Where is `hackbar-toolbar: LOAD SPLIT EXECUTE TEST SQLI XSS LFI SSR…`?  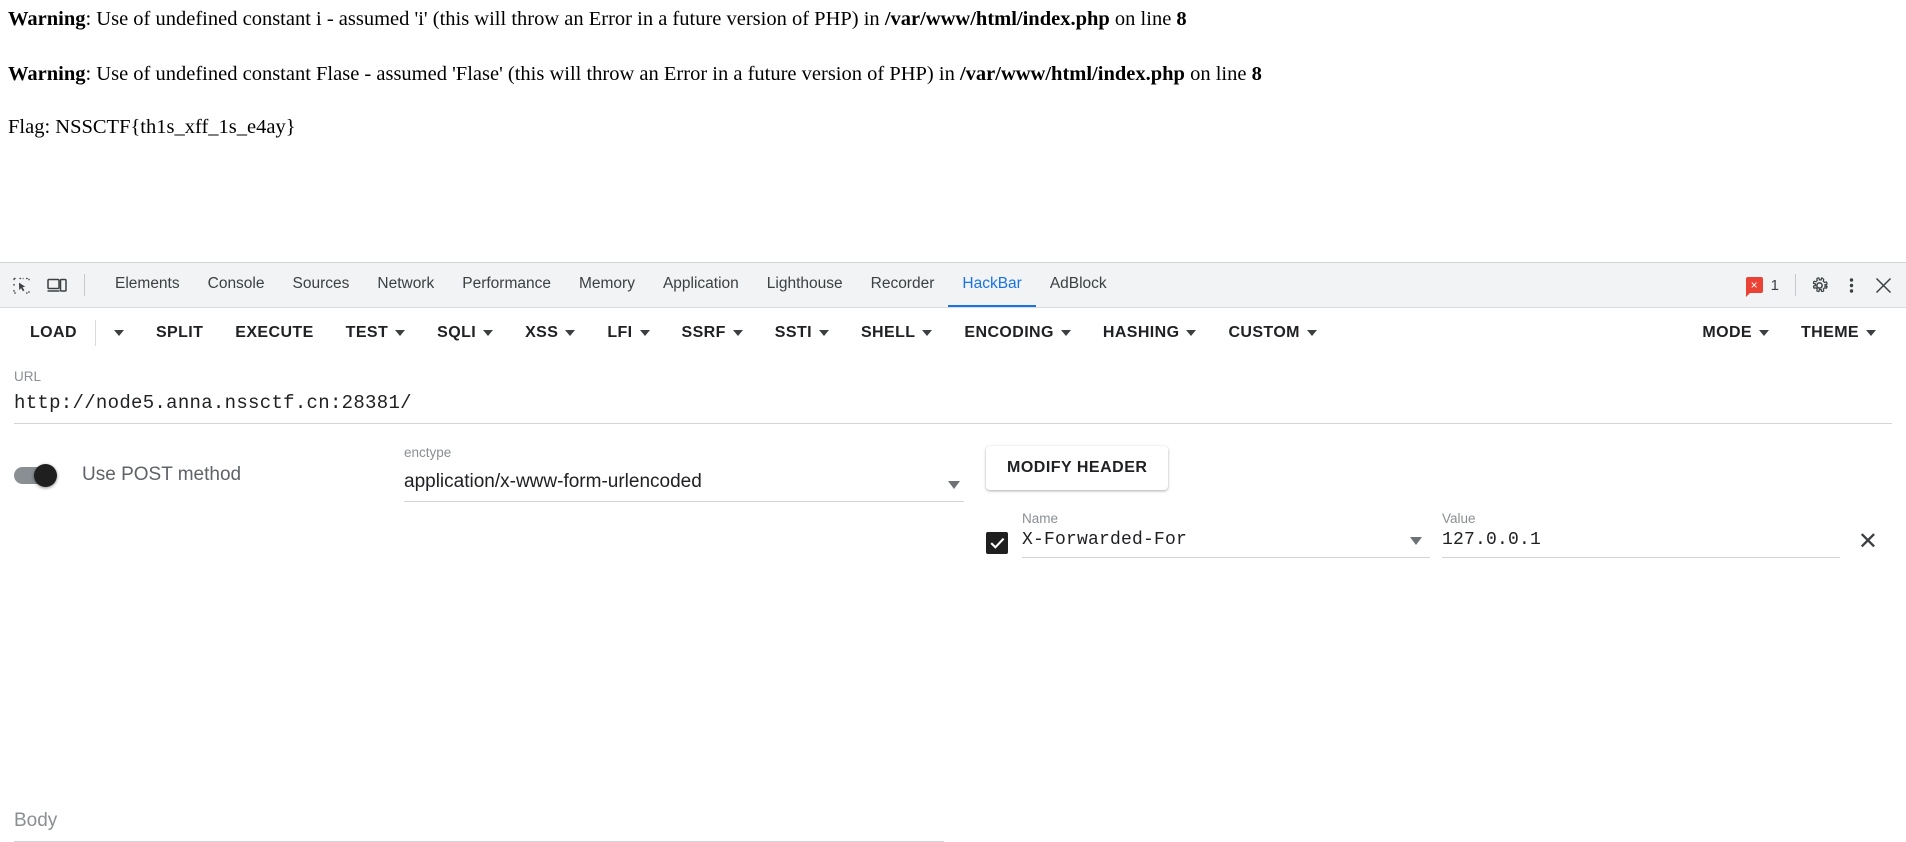 hackbar-toolbar: LOAD SPLIT EXECUTE TEST SQLI XSS LFI SSR… is located at coordinates (953, 333).